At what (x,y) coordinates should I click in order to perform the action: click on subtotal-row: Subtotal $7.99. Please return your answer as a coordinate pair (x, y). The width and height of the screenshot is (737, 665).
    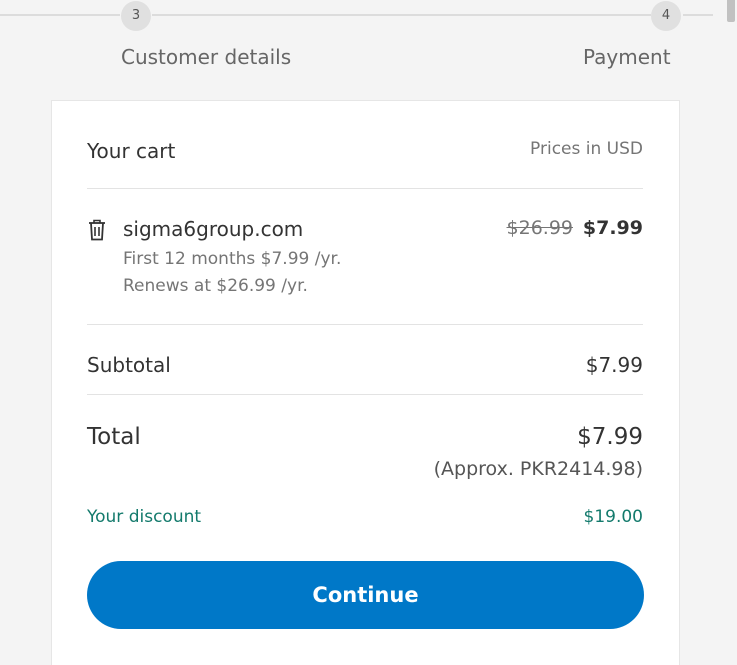
    Looking at the image, I should click on (365, 367).